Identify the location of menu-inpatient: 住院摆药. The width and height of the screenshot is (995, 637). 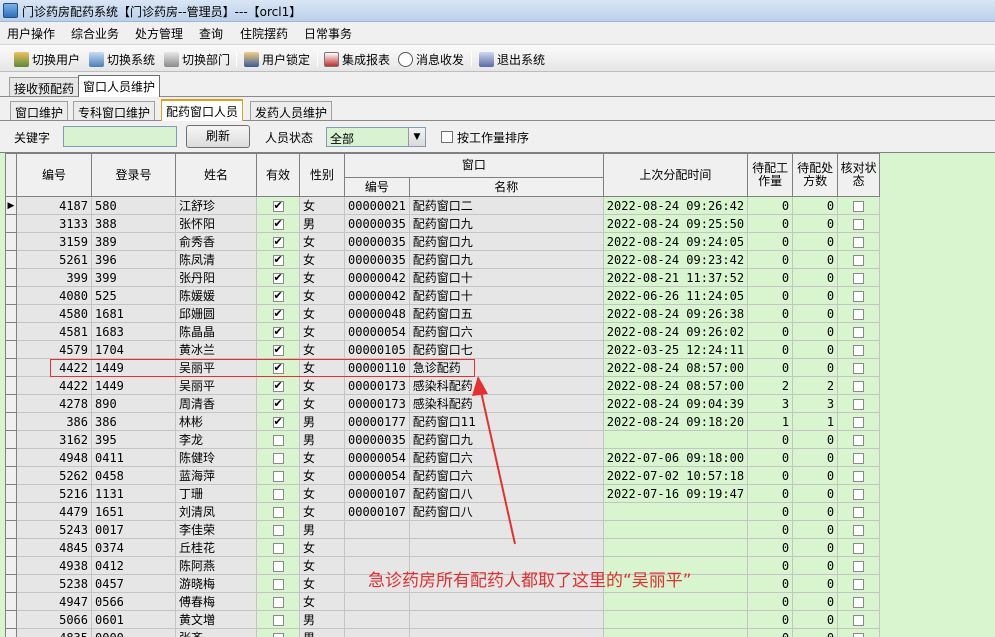
(264, 33).